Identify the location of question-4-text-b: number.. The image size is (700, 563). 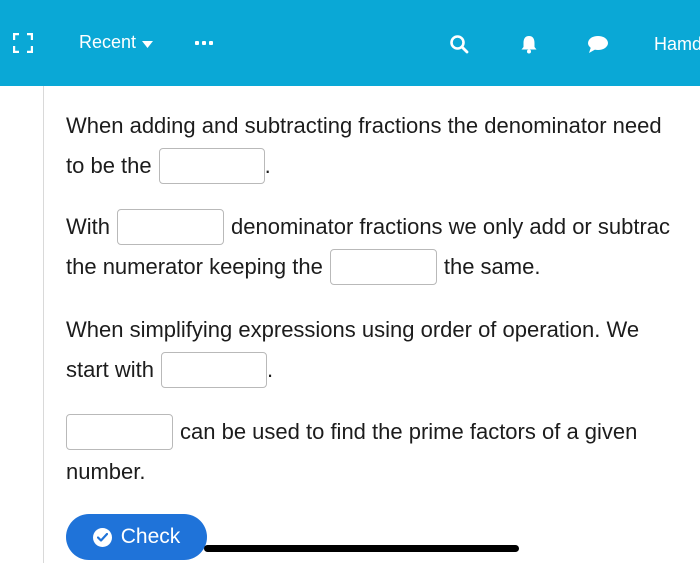
(106, 471).